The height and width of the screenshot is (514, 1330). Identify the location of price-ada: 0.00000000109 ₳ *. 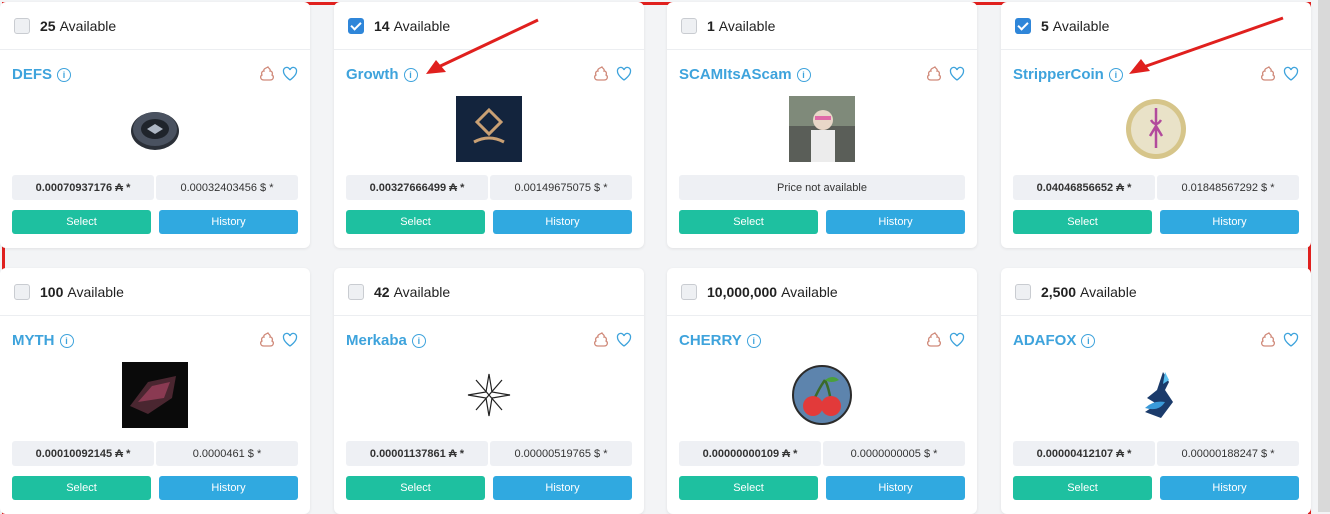
(750, 453).